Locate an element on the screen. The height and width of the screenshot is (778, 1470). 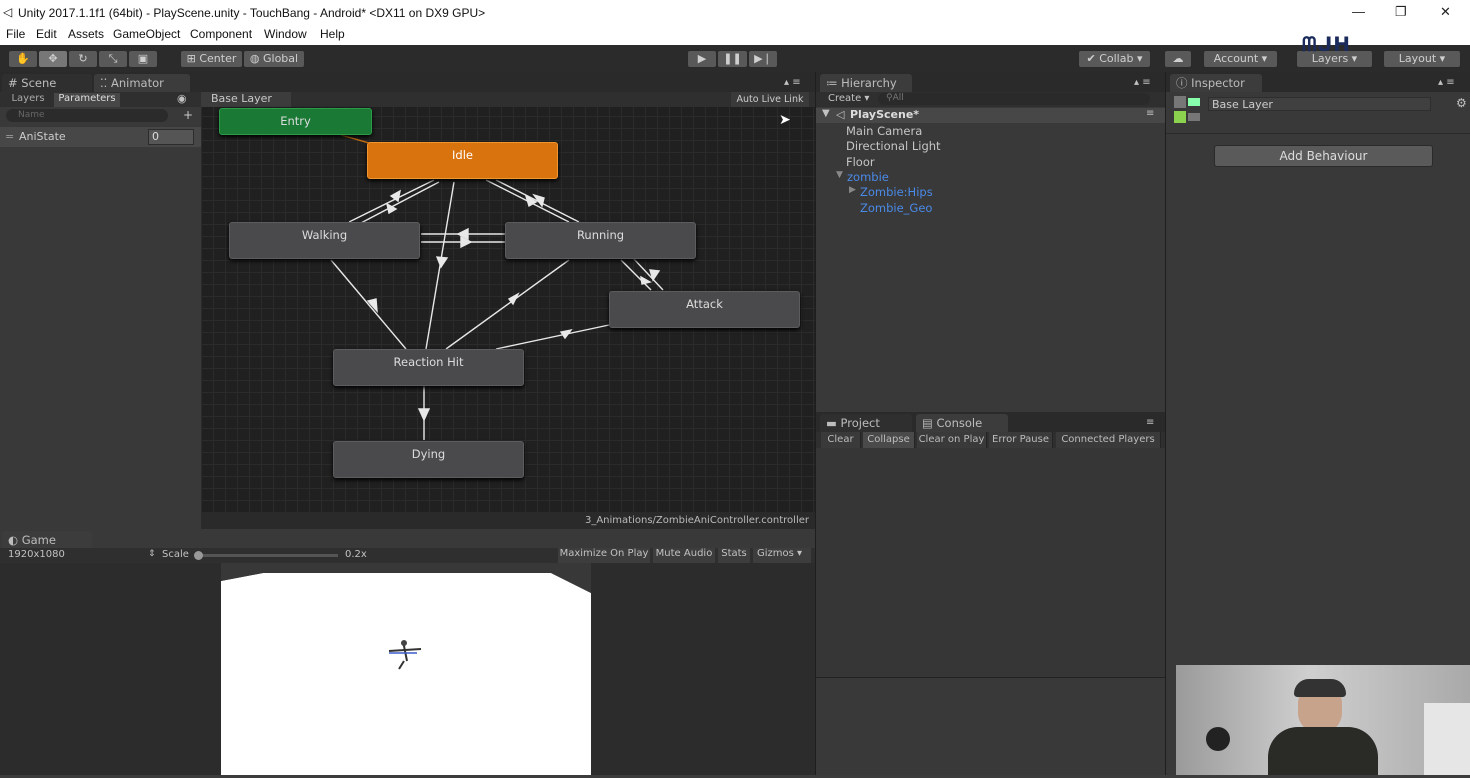
scale-slider-thumb is located at coordinates (198, 555).